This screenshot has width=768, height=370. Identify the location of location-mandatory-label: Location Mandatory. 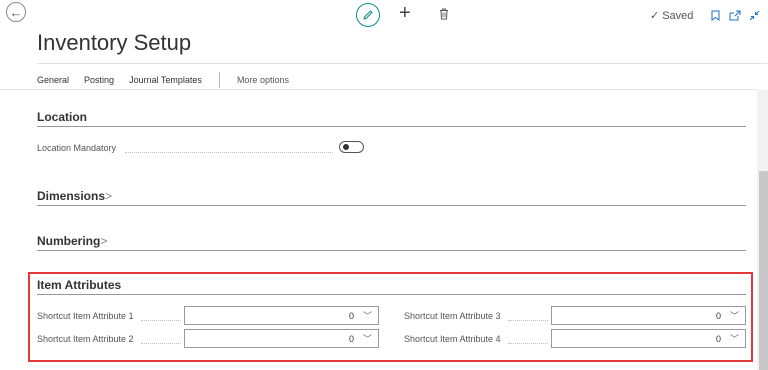
(77, 148).